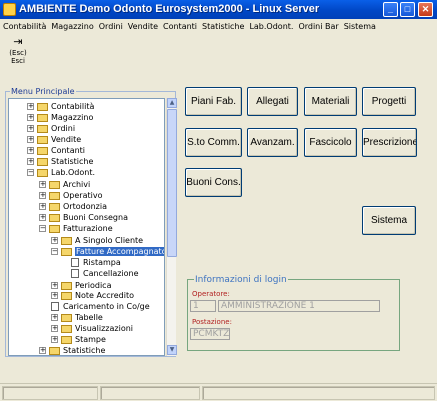  Describe the element at coordinates (77, 184) in the screenshot. I see `tree-item-label: Archivi` at that location.